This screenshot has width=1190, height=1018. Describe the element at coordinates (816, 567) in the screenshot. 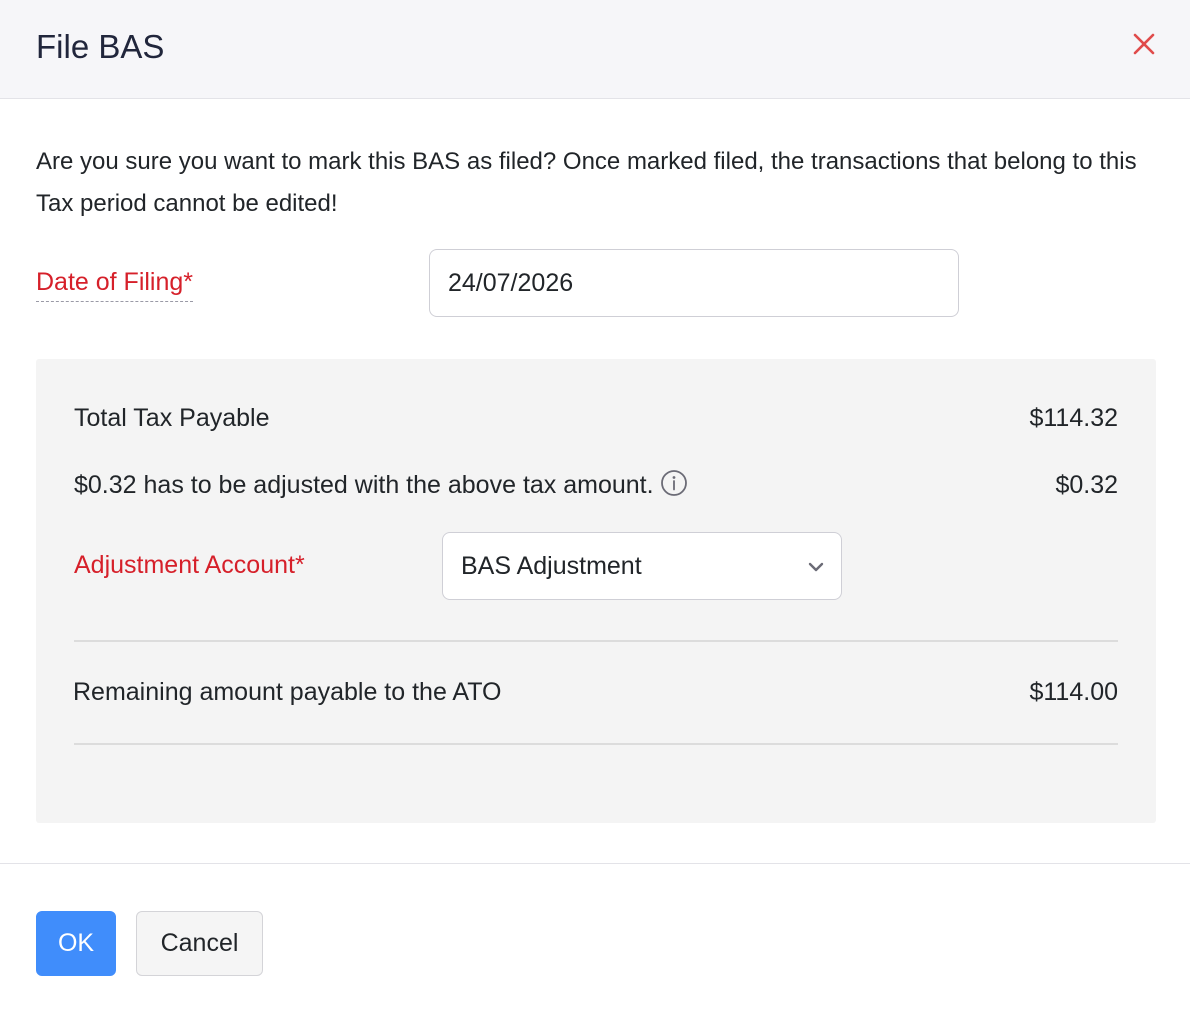

I see `chevron-down-icon` at that location.